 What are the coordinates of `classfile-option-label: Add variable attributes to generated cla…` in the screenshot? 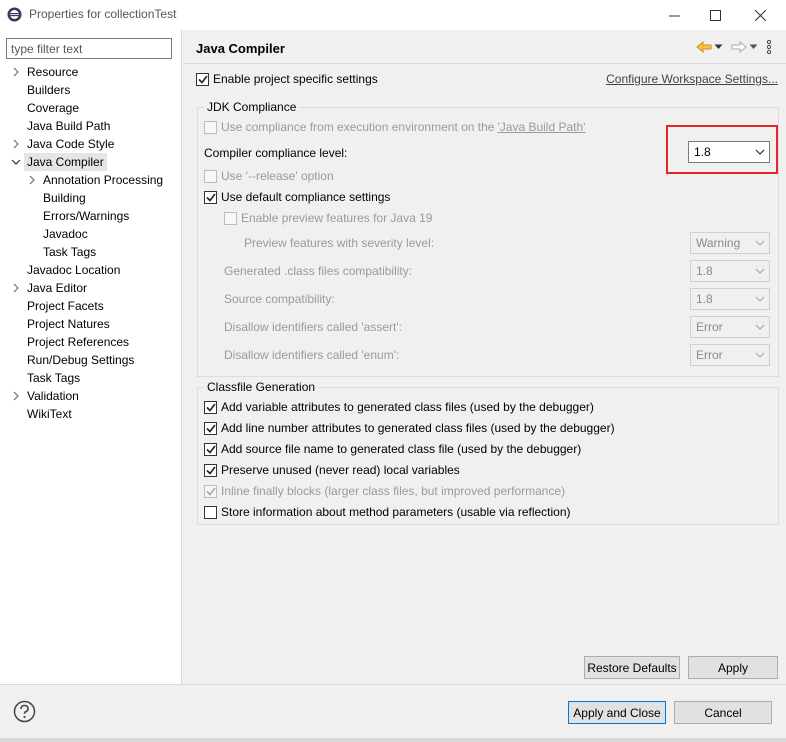 It's located at (407, 407).